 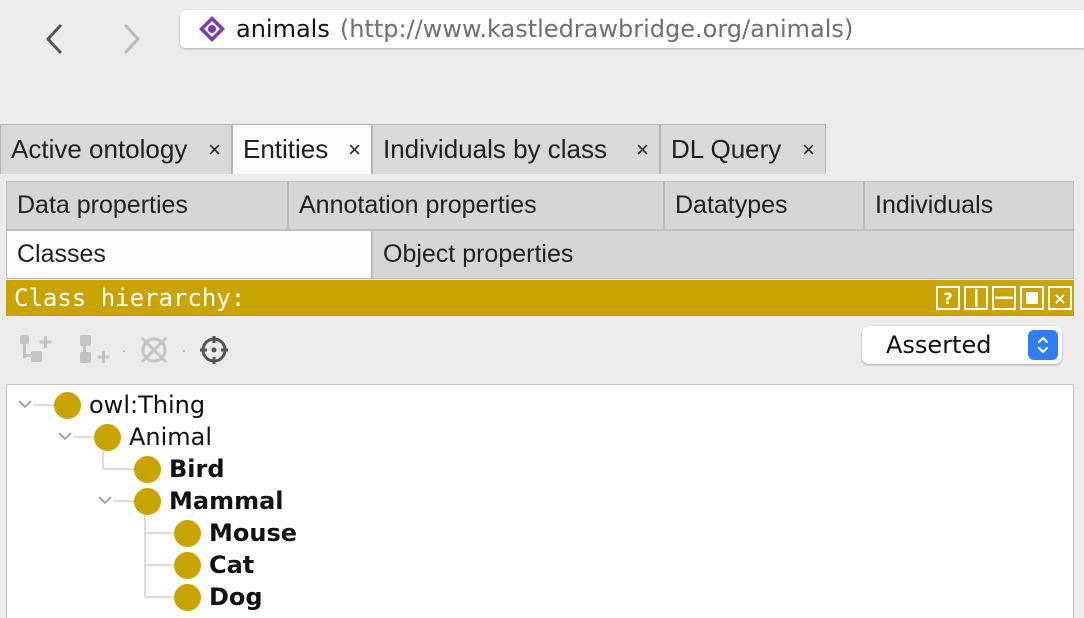 I want to click on hierarchy-mode-select: Asserted, so click(x=962, y=345).